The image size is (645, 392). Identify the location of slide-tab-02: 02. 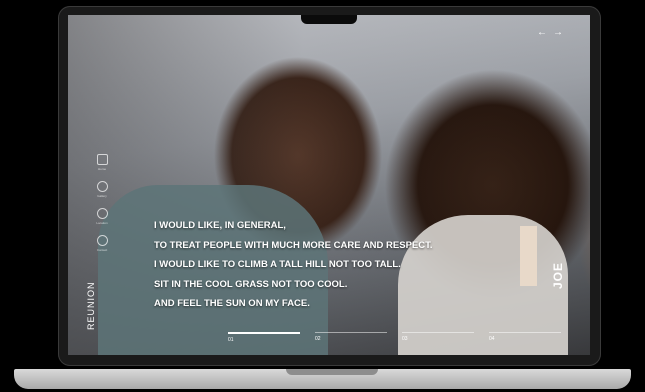
(351, 337).